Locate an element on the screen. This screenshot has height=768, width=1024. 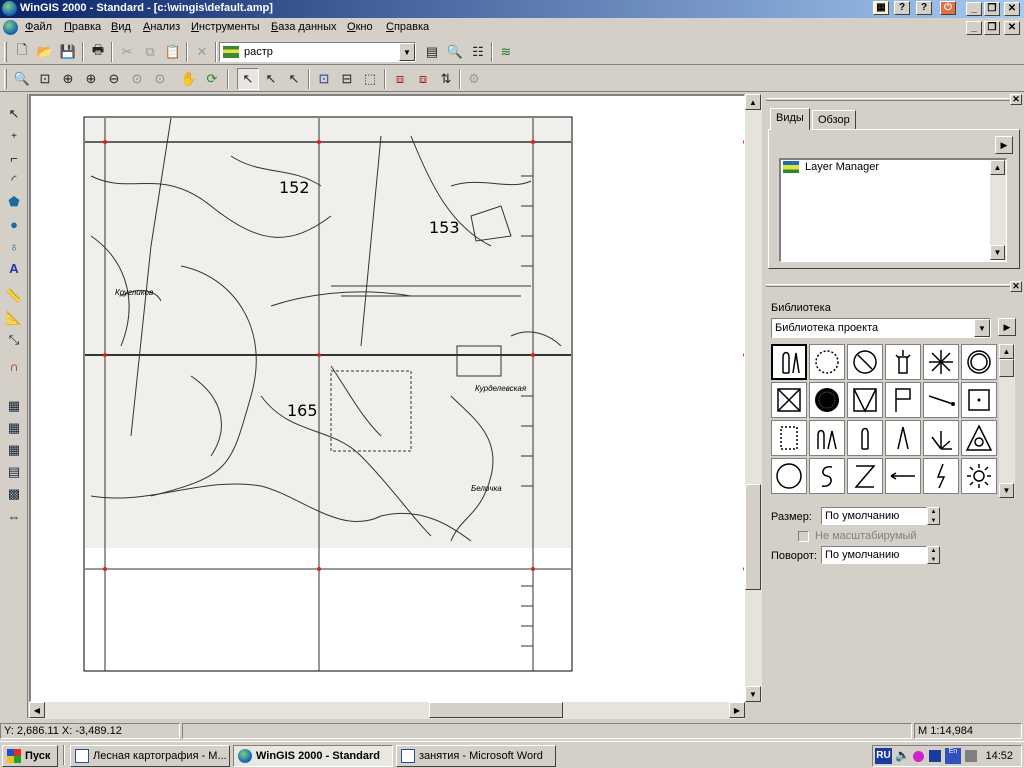
whats-this-icon: ? is located at coordinates (924, 8).